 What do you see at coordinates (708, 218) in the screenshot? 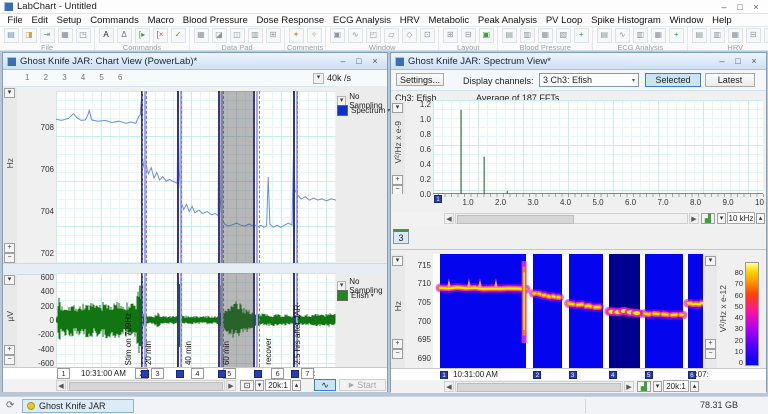
I see `fft-autoscale-icon: ▟` at bounding box center [708, 218].